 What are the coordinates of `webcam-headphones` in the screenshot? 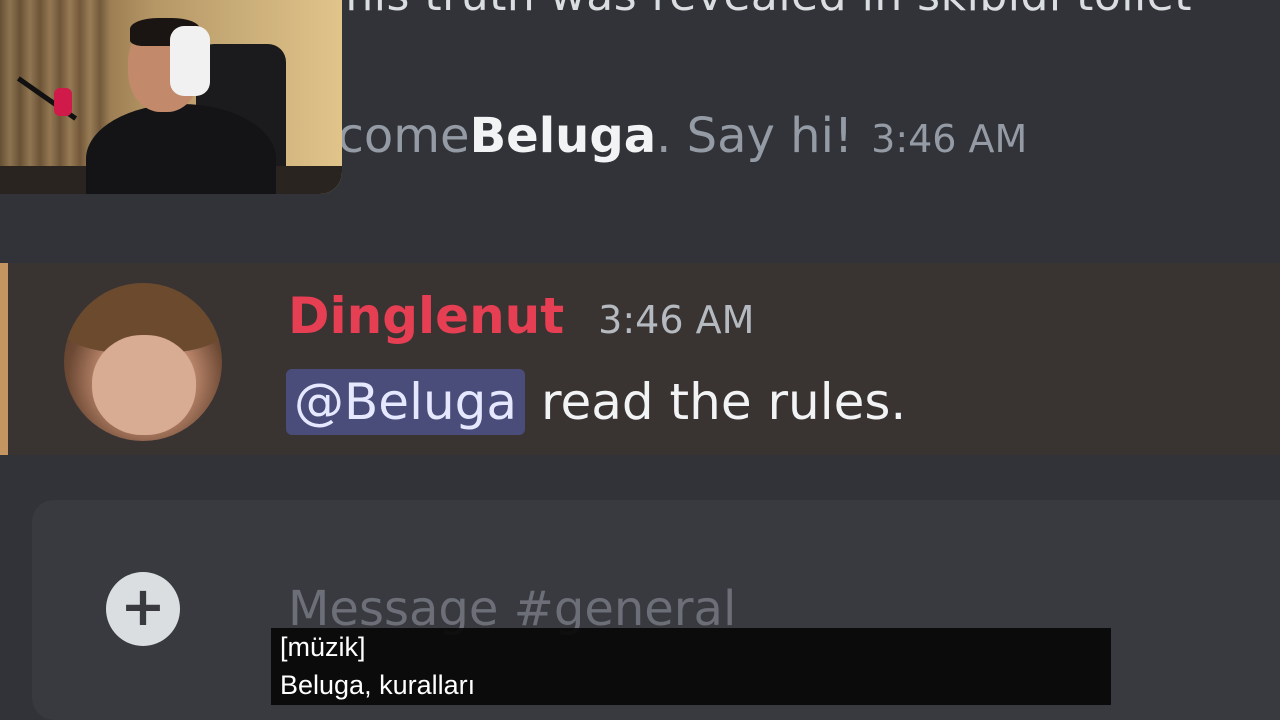 It's located at (190, 61).